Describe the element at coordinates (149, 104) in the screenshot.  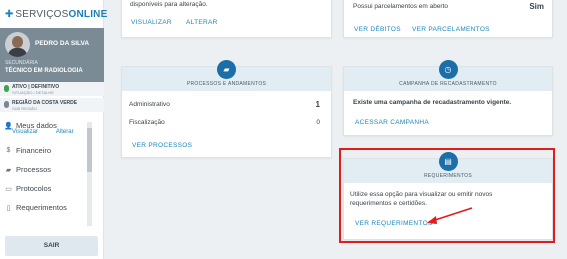
I see `processo-row-label: Administrativo` at that location.